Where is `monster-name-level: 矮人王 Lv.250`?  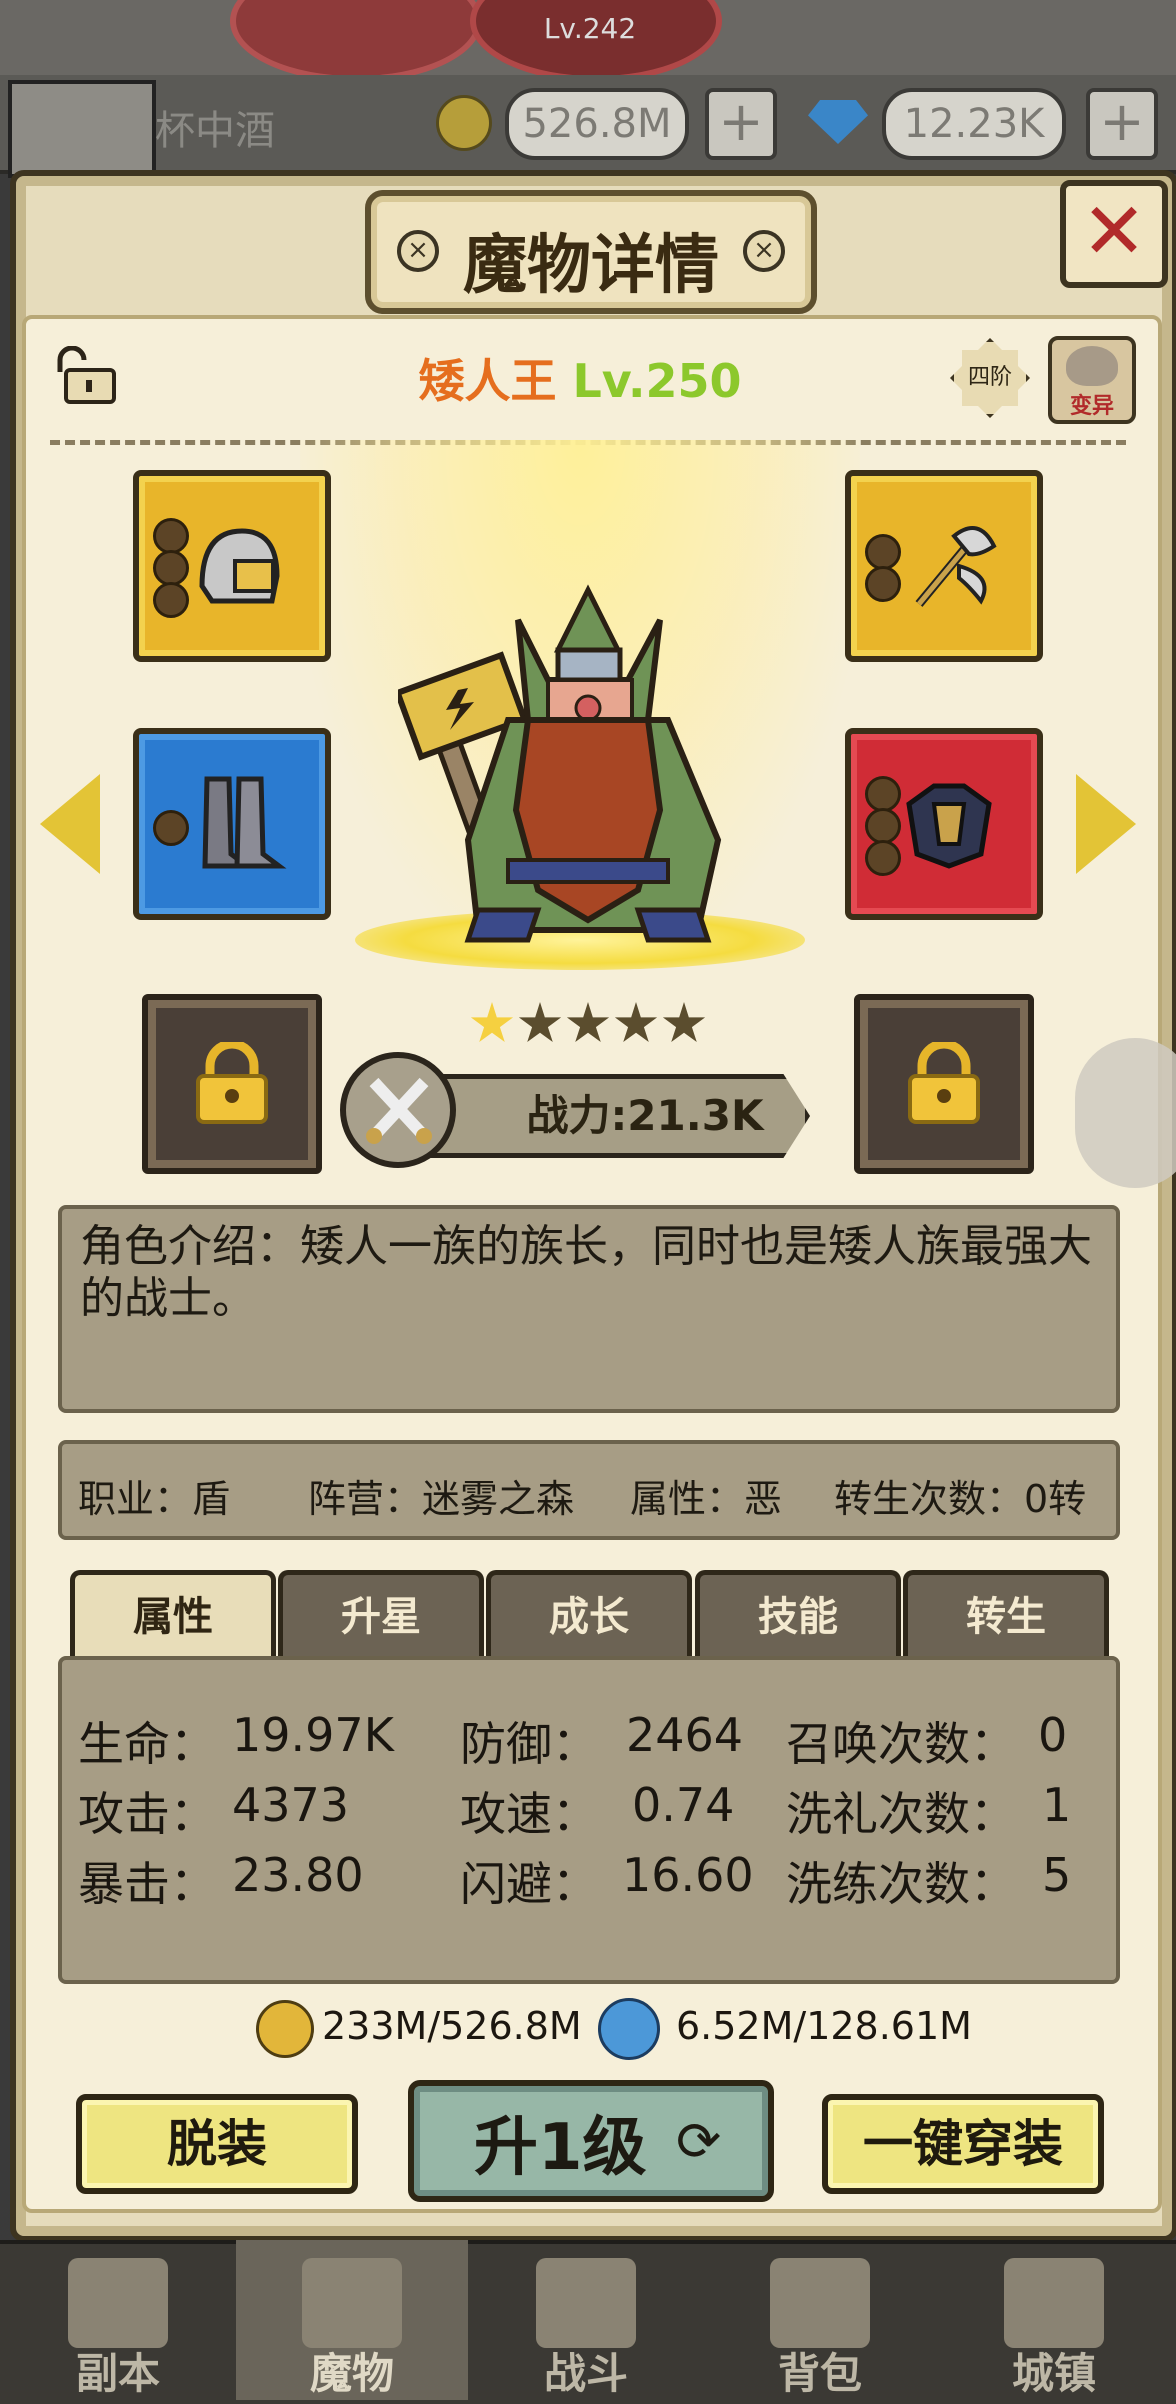 monster-name-level: 矮人王 Lv.250 is located at coordinates (580, 378).